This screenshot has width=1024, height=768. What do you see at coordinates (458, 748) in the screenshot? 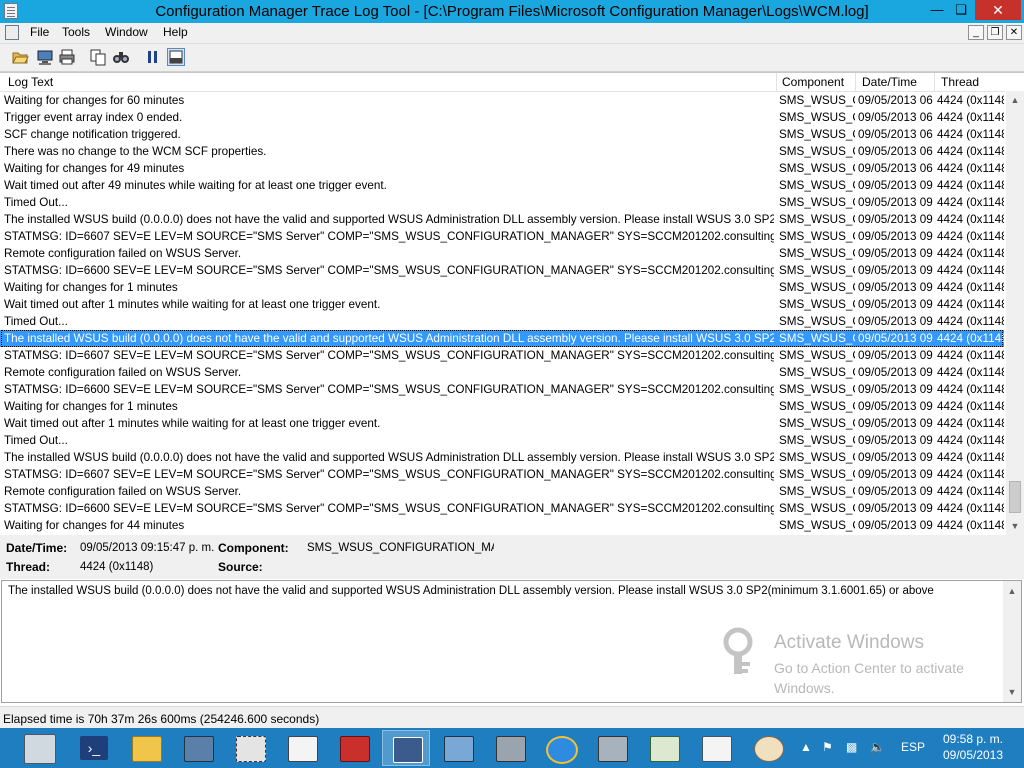
I see `remote-desktop-icon` at bounding box center [458, 748].